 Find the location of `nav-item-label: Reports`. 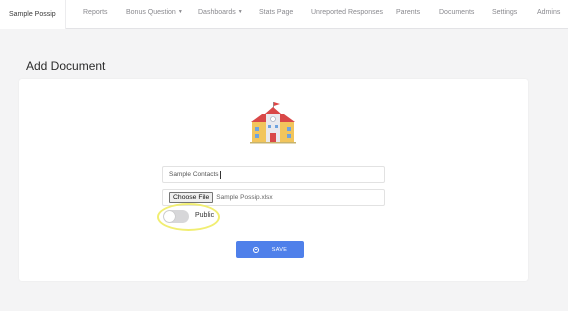

nav-item-label: Reports is located at coordinates (95, 12).